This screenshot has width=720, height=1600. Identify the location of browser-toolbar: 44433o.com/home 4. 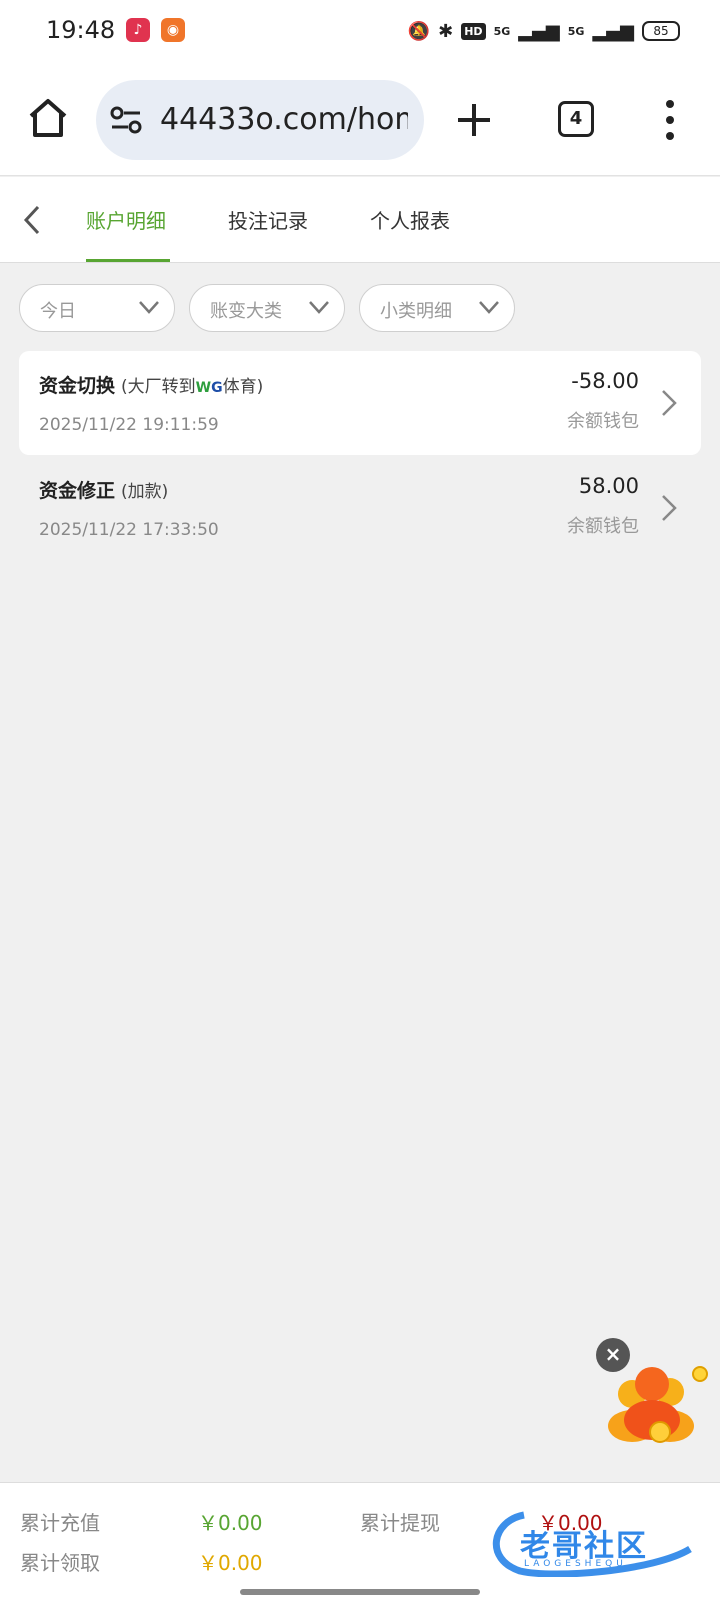
(360, 120).